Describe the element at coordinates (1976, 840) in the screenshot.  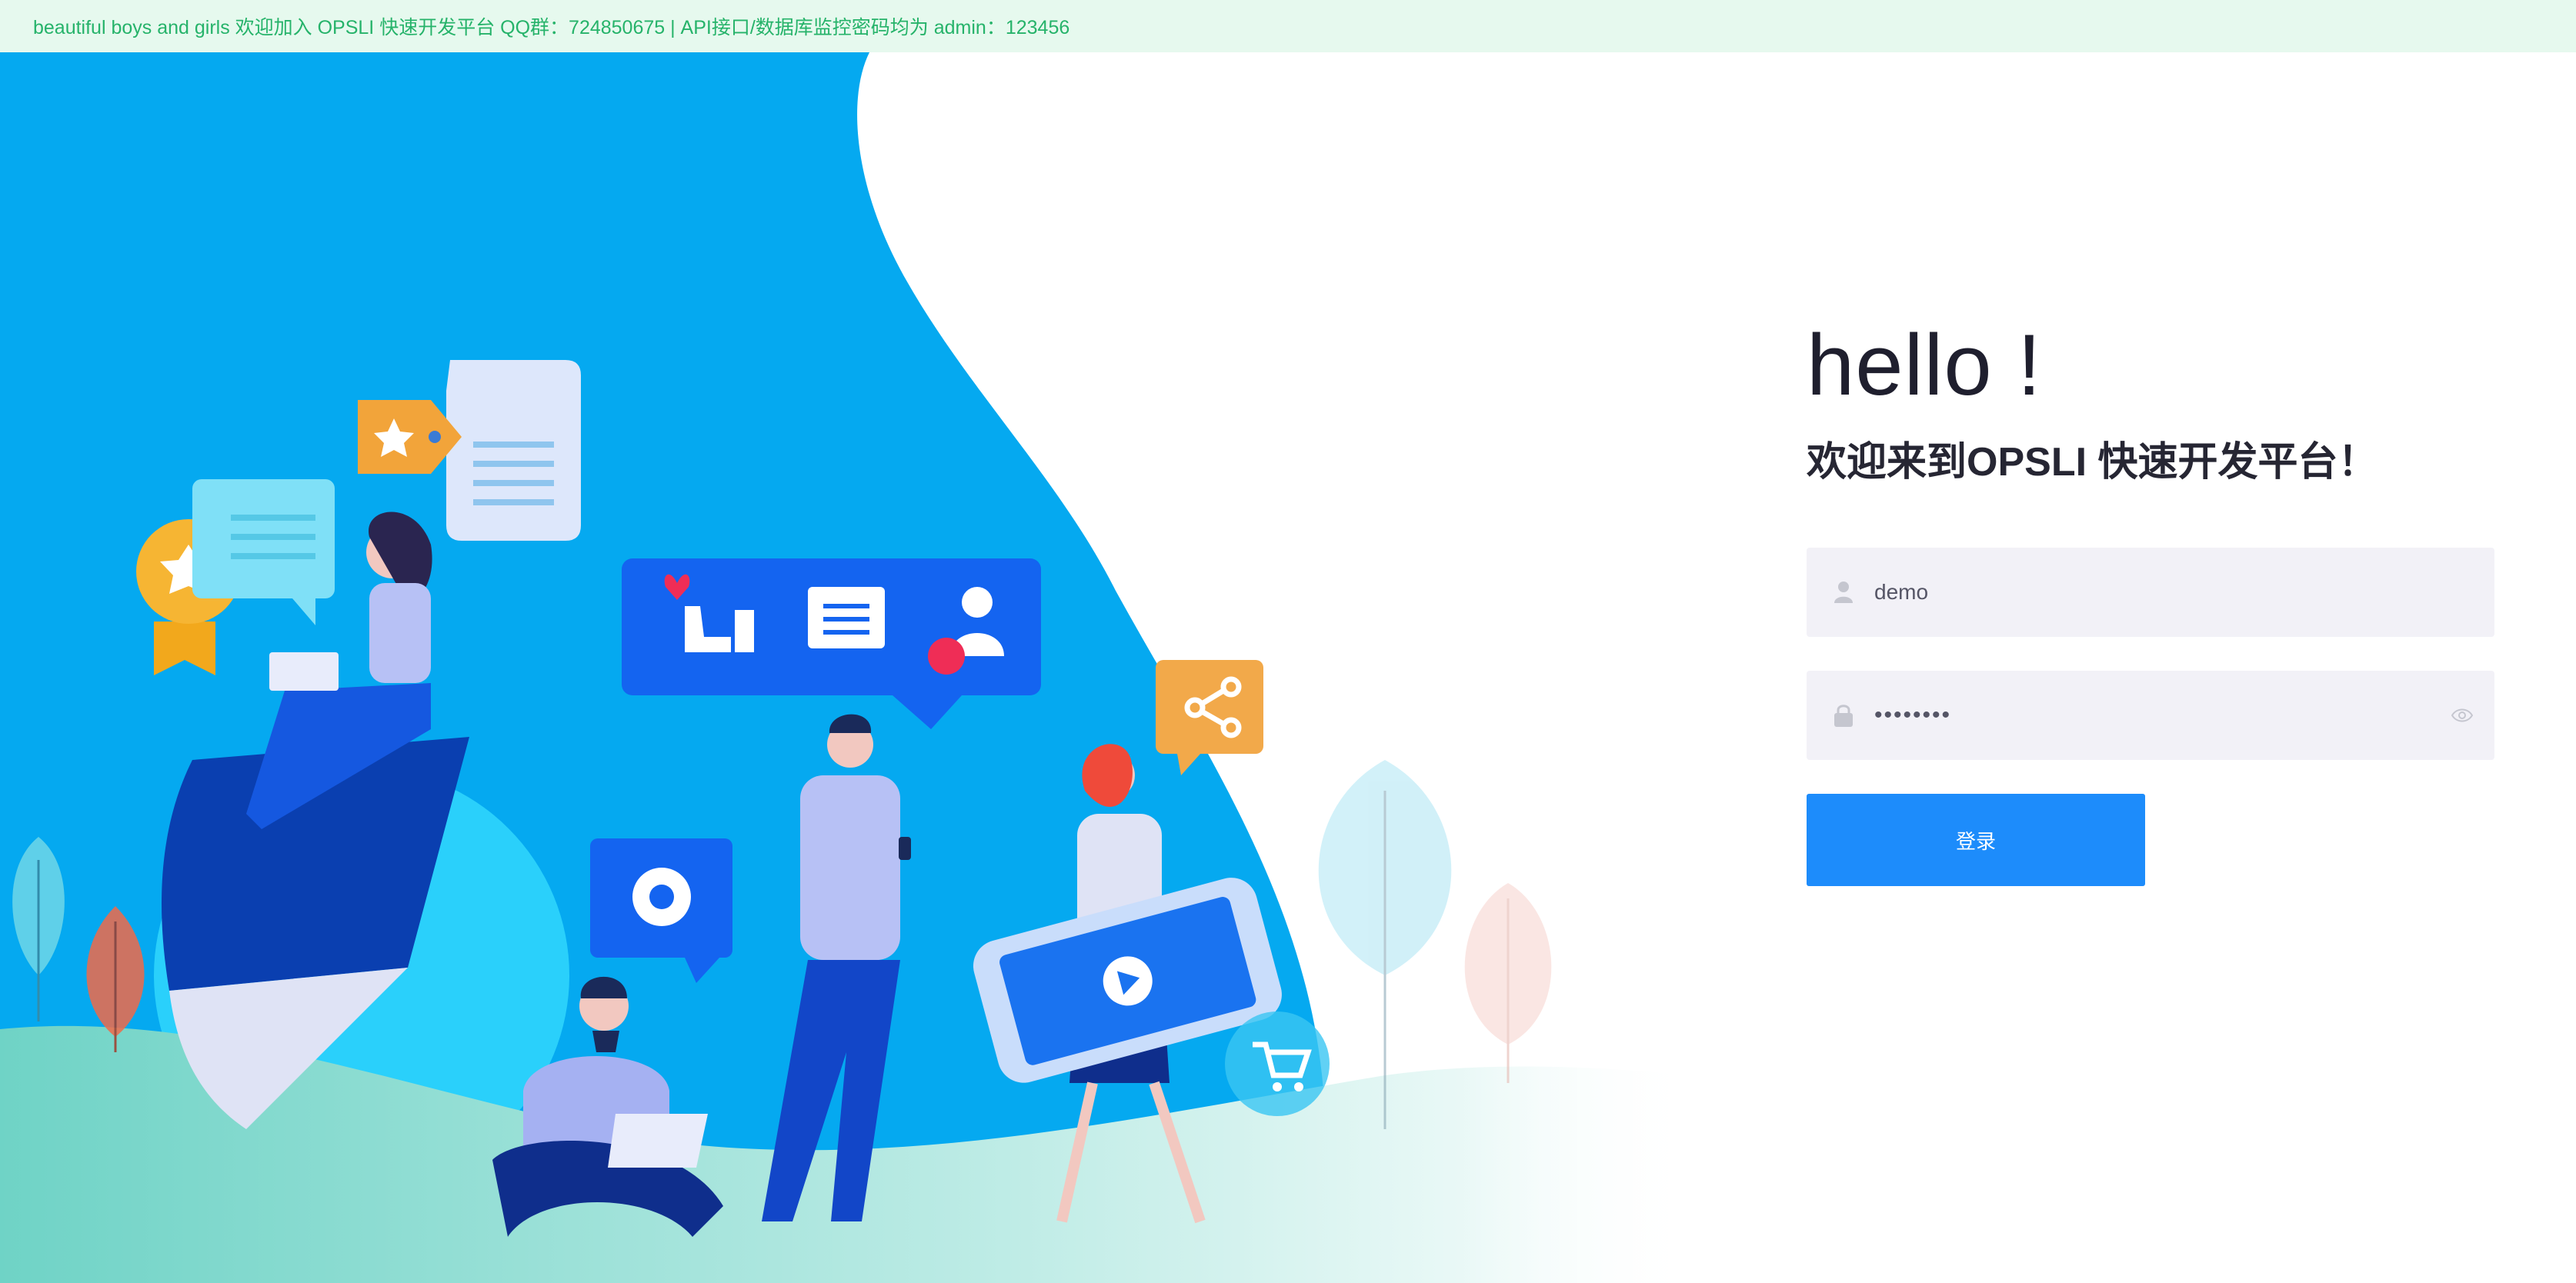
I see `login-button: 登录` at that location.